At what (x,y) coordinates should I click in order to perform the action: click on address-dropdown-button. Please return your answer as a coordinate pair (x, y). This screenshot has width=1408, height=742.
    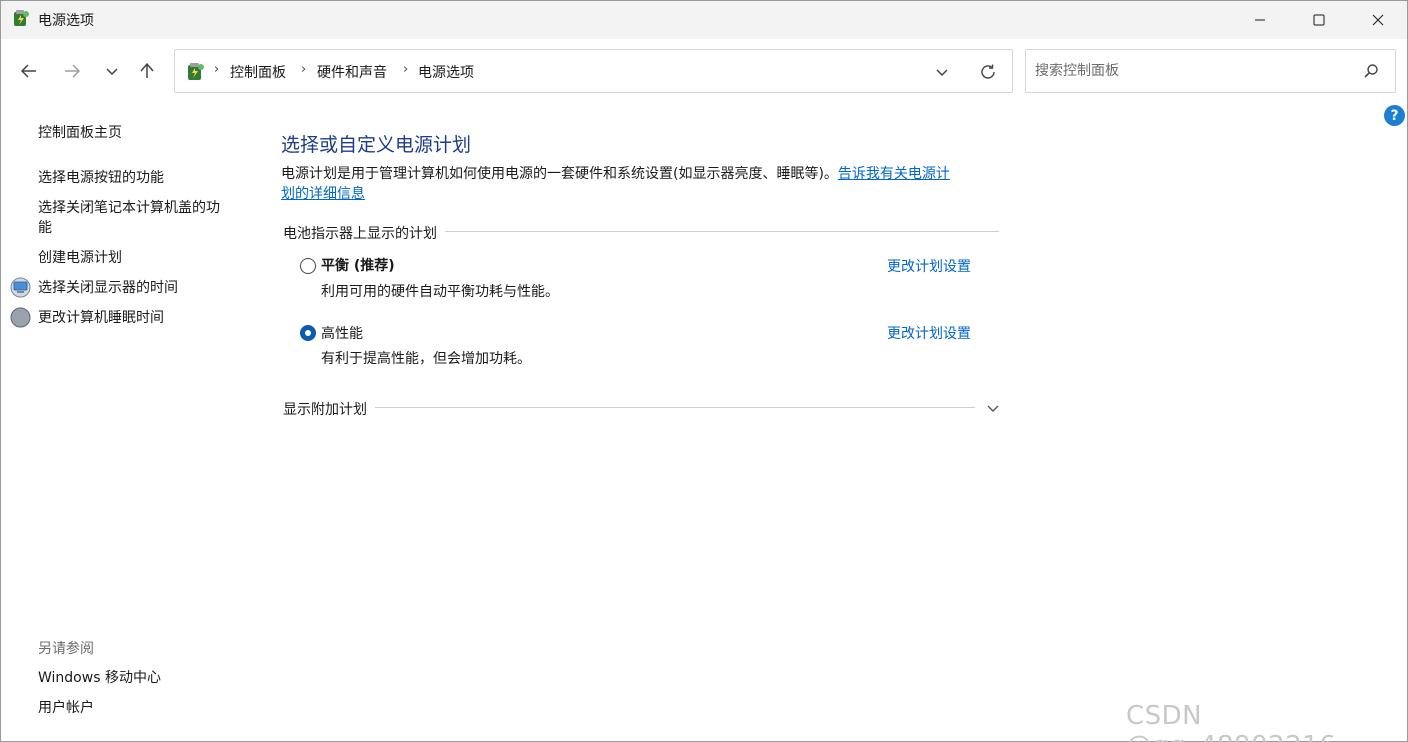
    Looking at the image, I should click on (942, 72).